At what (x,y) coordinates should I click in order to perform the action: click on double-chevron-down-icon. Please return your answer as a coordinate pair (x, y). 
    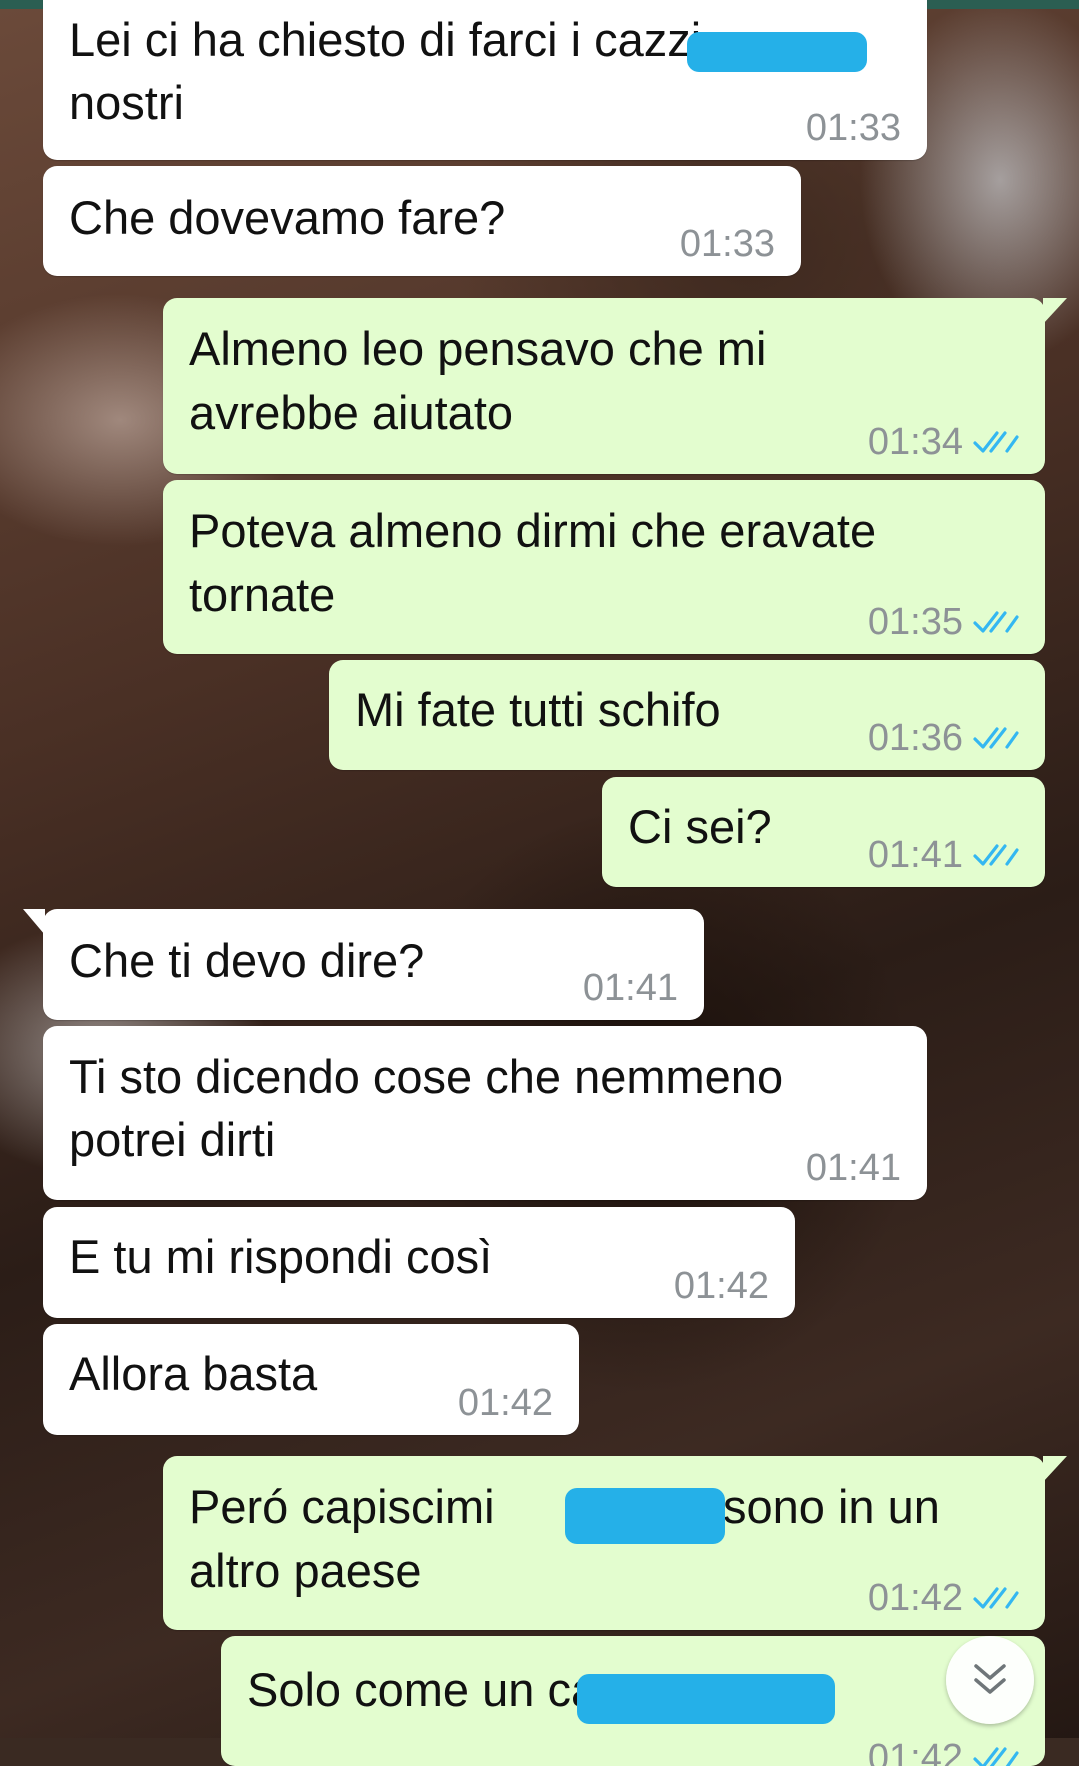
    Looking at the image, I should click on (990, 1679).